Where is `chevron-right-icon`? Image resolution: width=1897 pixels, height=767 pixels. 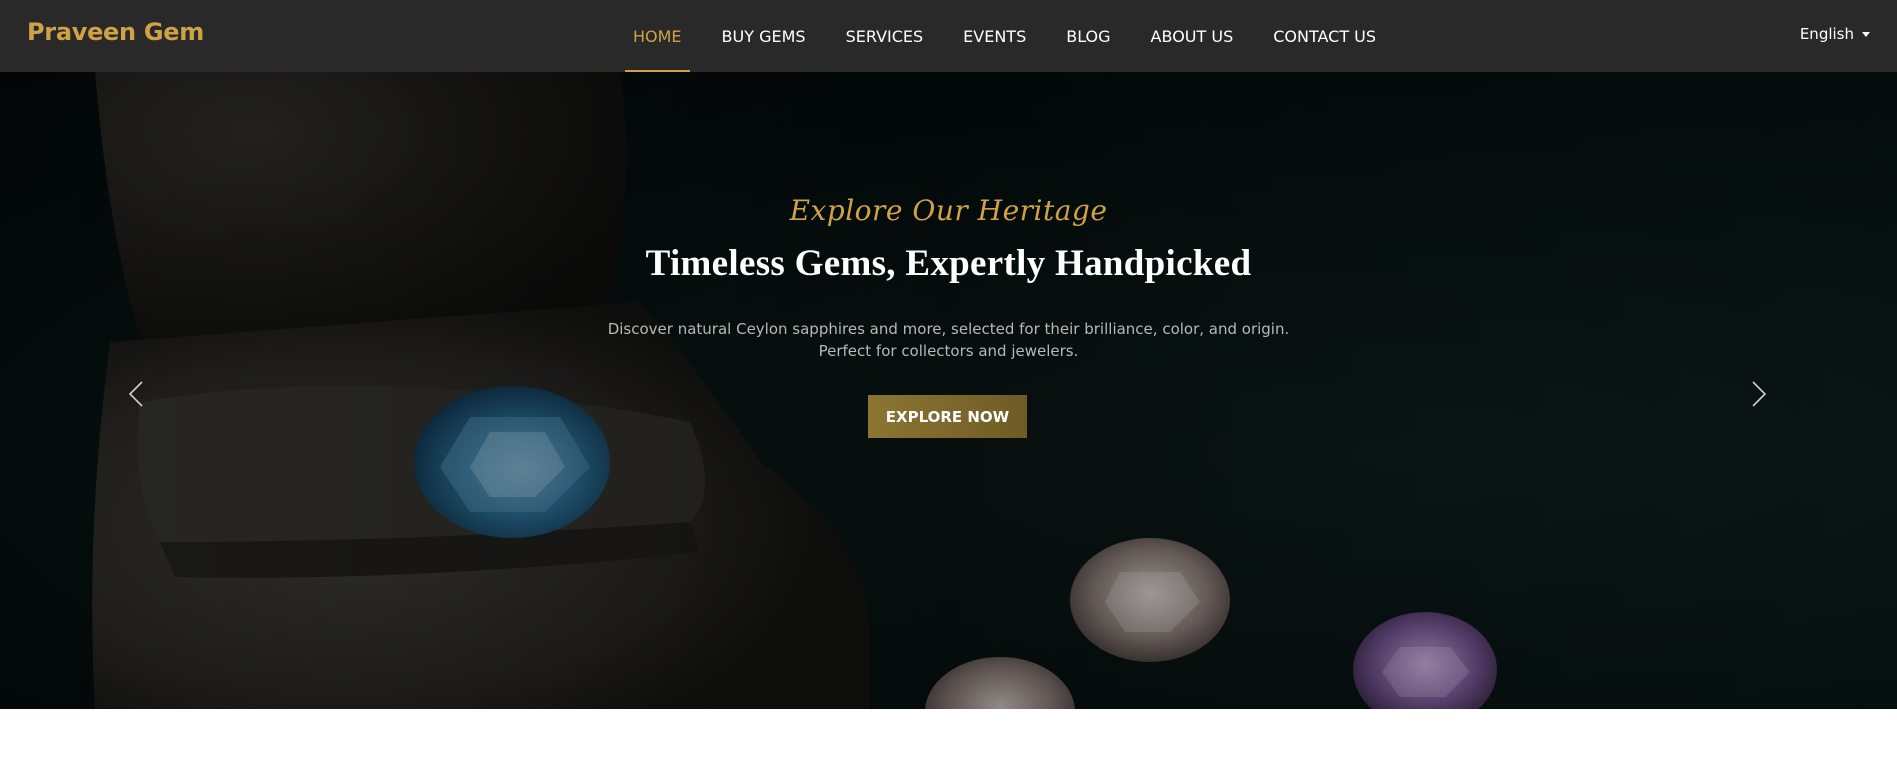
chevron-right-icon is located at coordinates (1759, 394).